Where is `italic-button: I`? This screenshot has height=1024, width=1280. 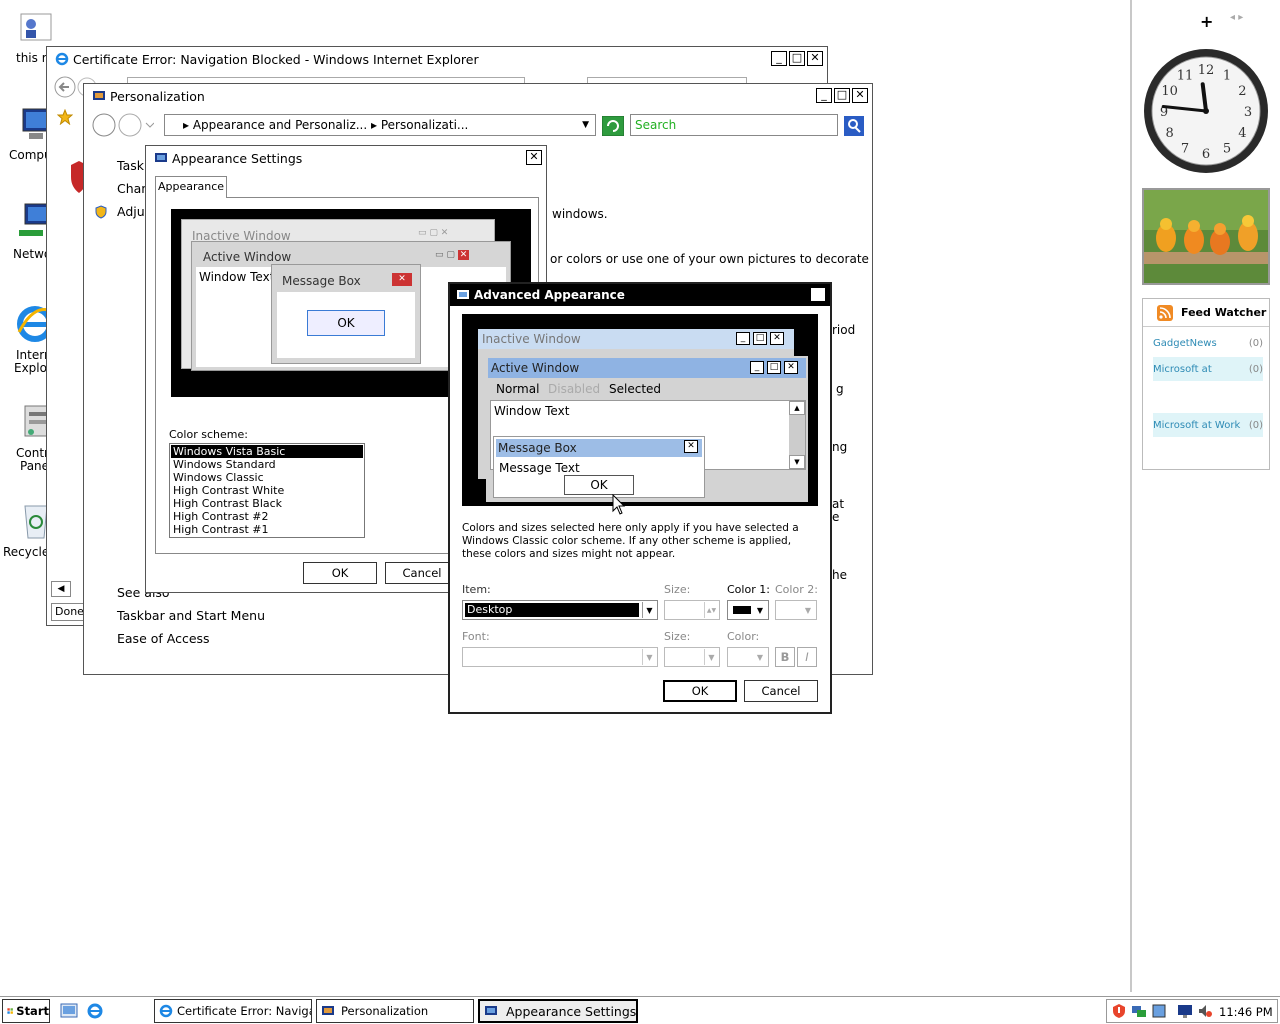 italic-button: I is located at coordinates (807, 657).